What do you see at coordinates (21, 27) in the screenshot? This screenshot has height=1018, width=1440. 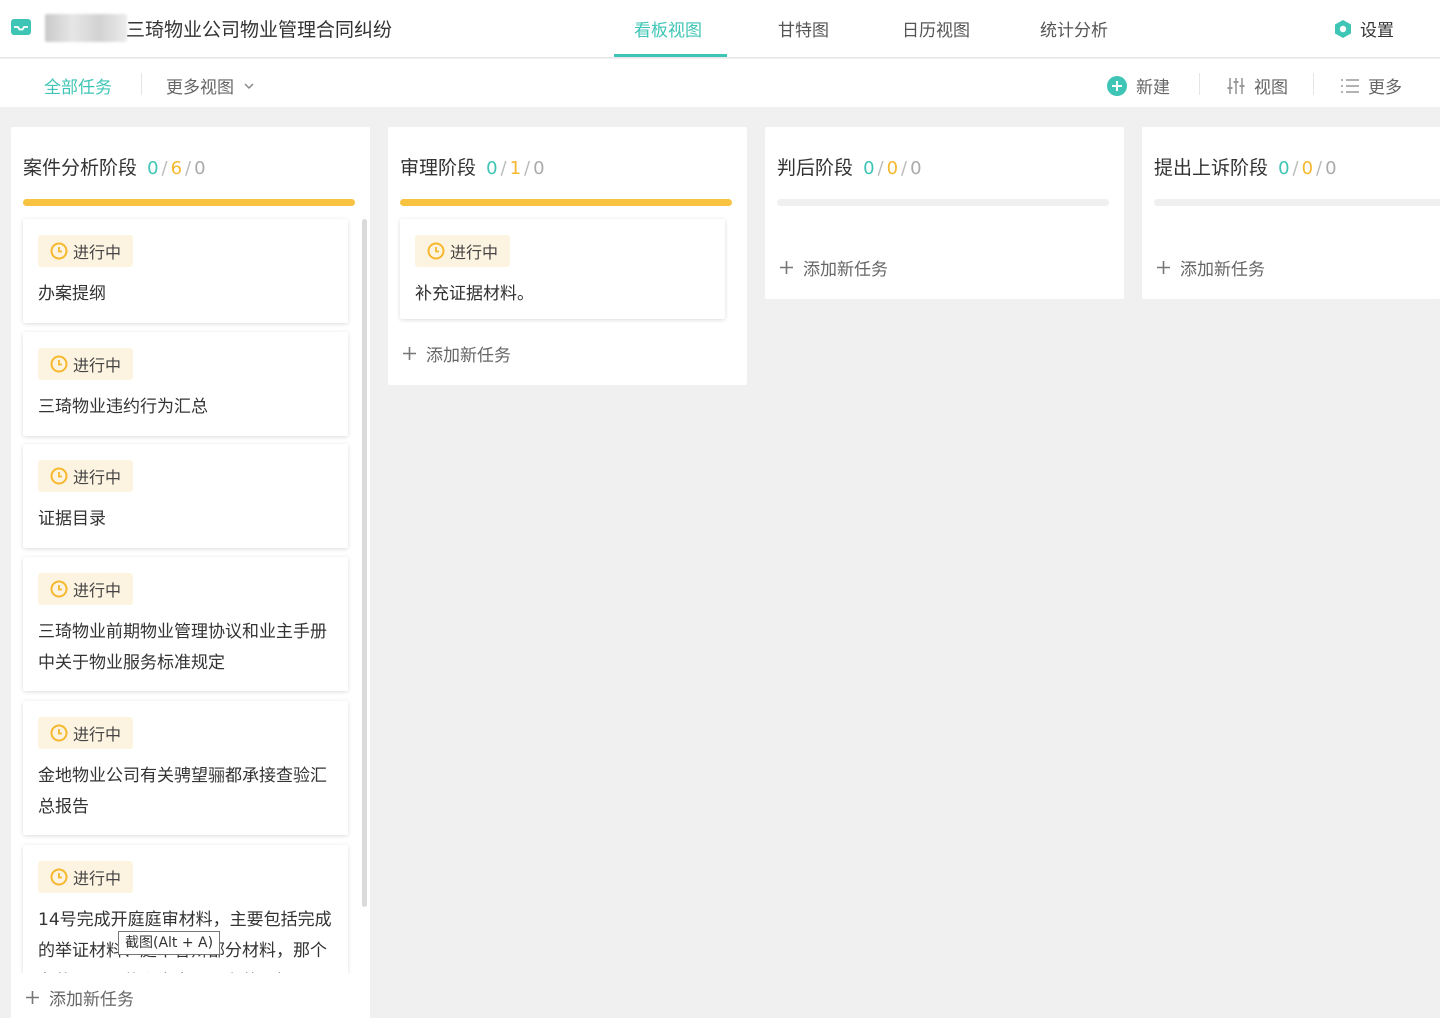 I see `inbox-icon` at bounding box center [21, 27].